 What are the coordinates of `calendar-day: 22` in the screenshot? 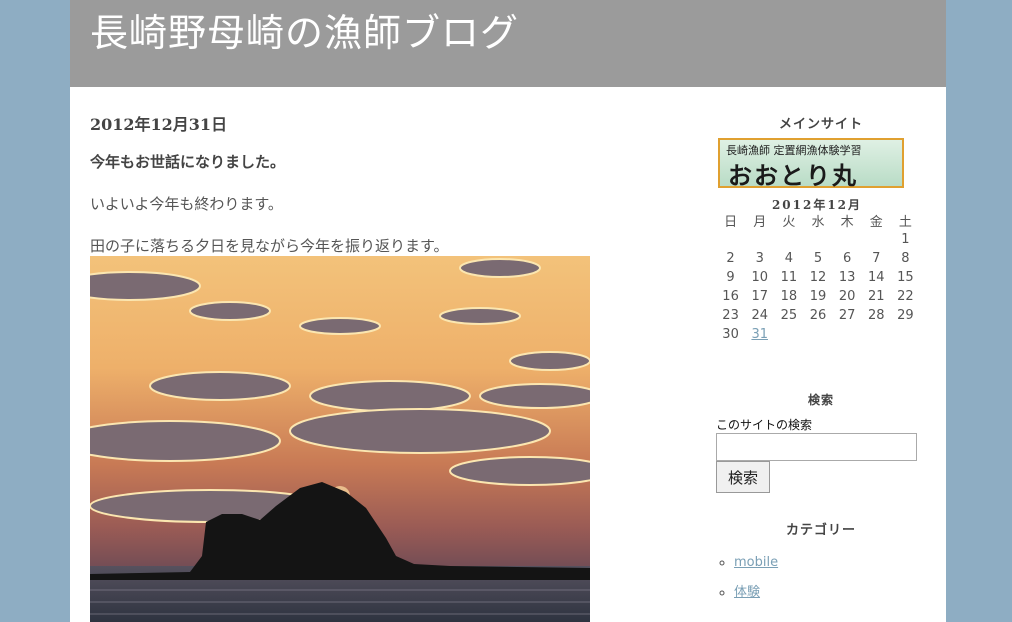 It's located at (905, 296).